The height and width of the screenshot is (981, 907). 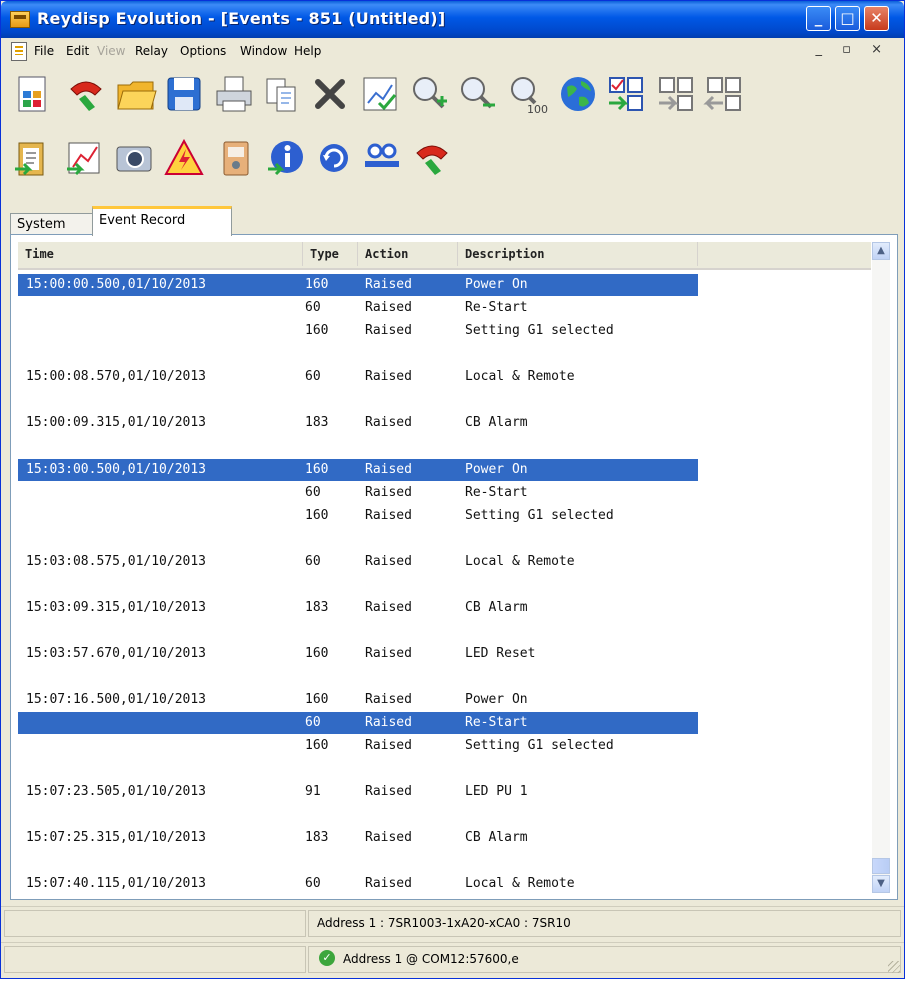 I want to click on cell-time: 15:03:09.315,01/10/2013, so click(x=116, y=607).